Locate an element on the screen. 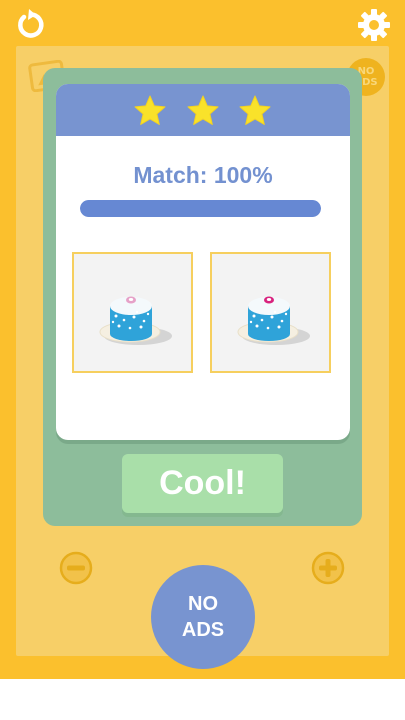  cool-button: Cool! is located at coordinates (202, 483).